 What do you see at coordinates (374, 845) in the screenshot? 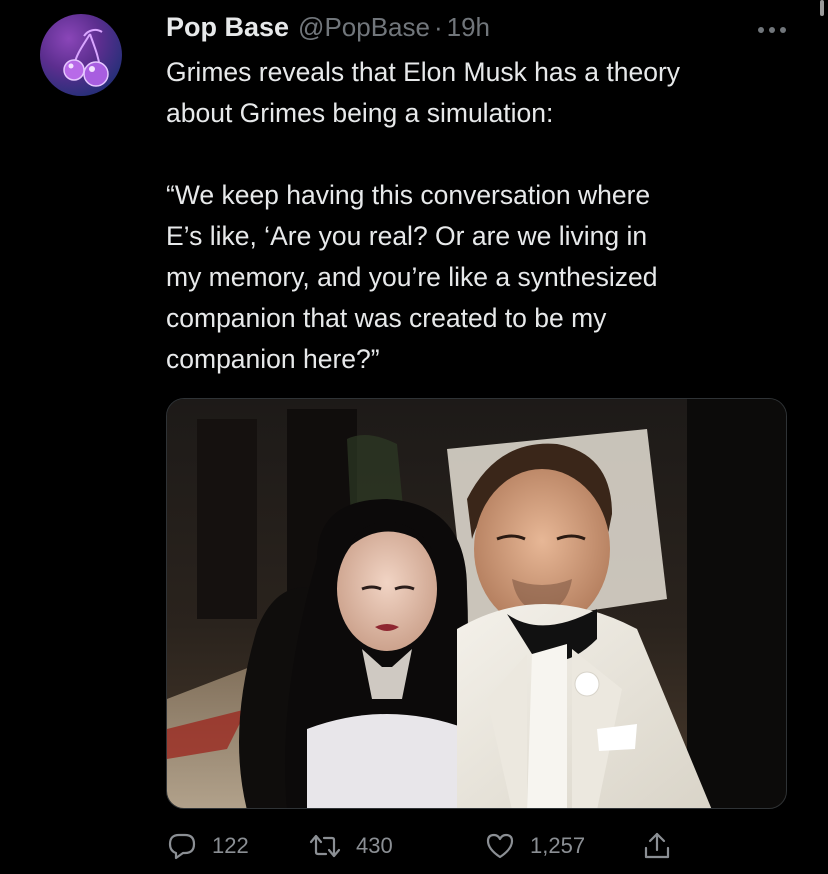
I see `retweet-count: 430` at bounding box center [374, 845].